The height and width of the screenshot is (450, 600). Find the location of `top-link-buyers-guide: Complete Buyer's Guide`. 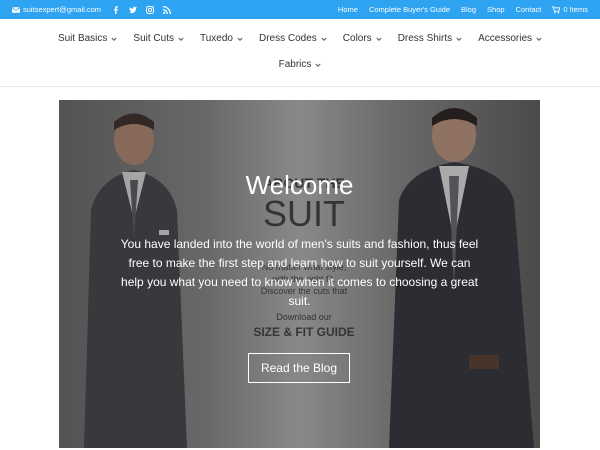

top-link-buyers-guide: Complete Buyer's Guide is located at coordinates (409, 9).